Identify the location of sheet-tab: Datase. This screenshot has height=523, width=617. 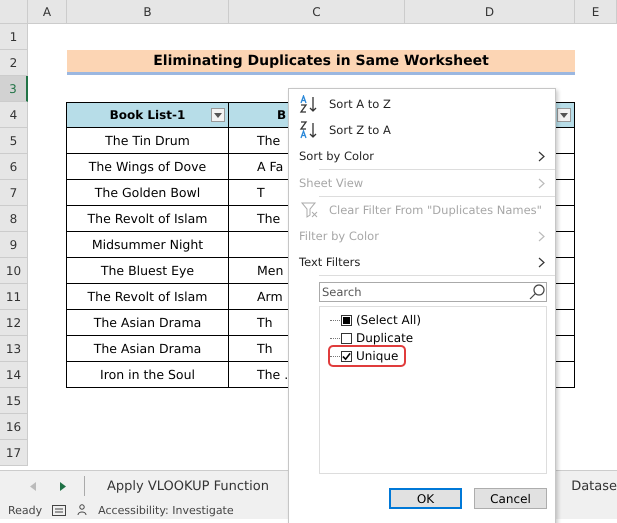
(591, 486).